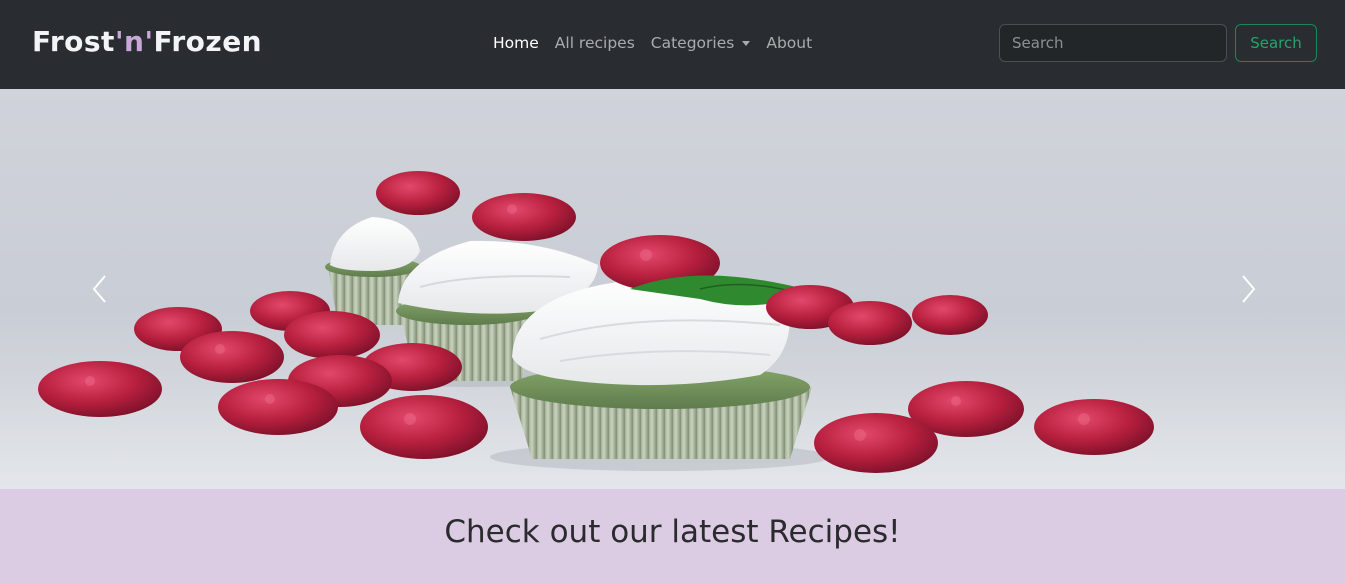 This screenshot has width=1345, height=584. Describe the element at coordinates (789, 43) in the screenshot. I see `nav-item-about: About` at that location.